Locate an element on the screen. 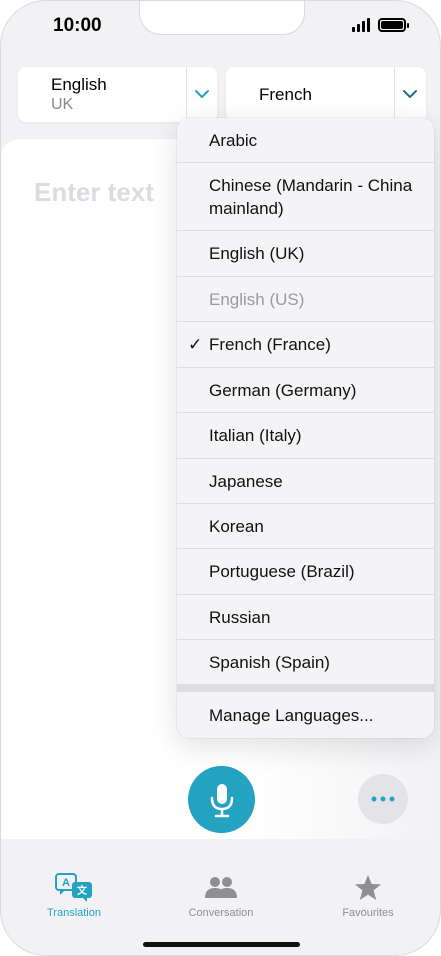 Image resolution: width=441 pixels, height=956 pixels. translate-icon: A 文 is located at coordinates (73, 887).